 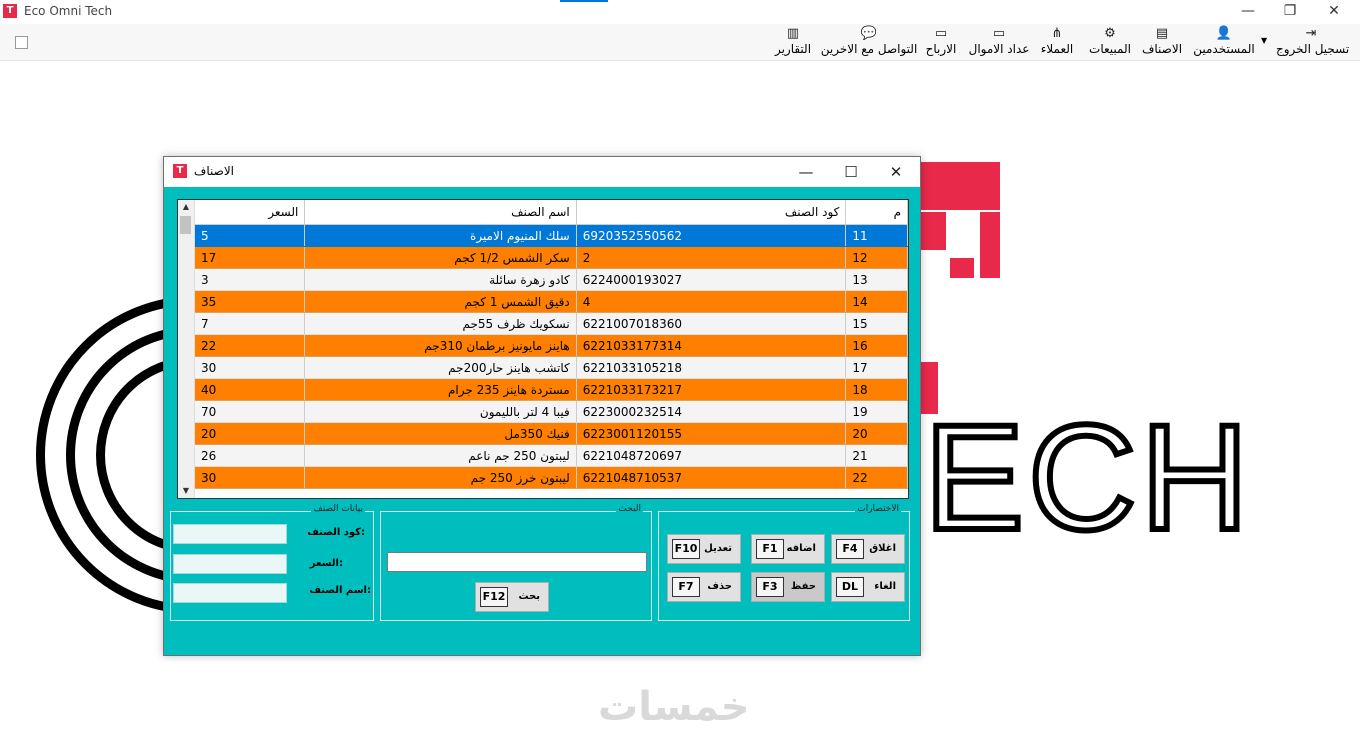 What do you see at coordinates (186, 349) in the screenshot?
I see `grid-scrollbar: ▲ ▼` at bounding box center [186, 349].